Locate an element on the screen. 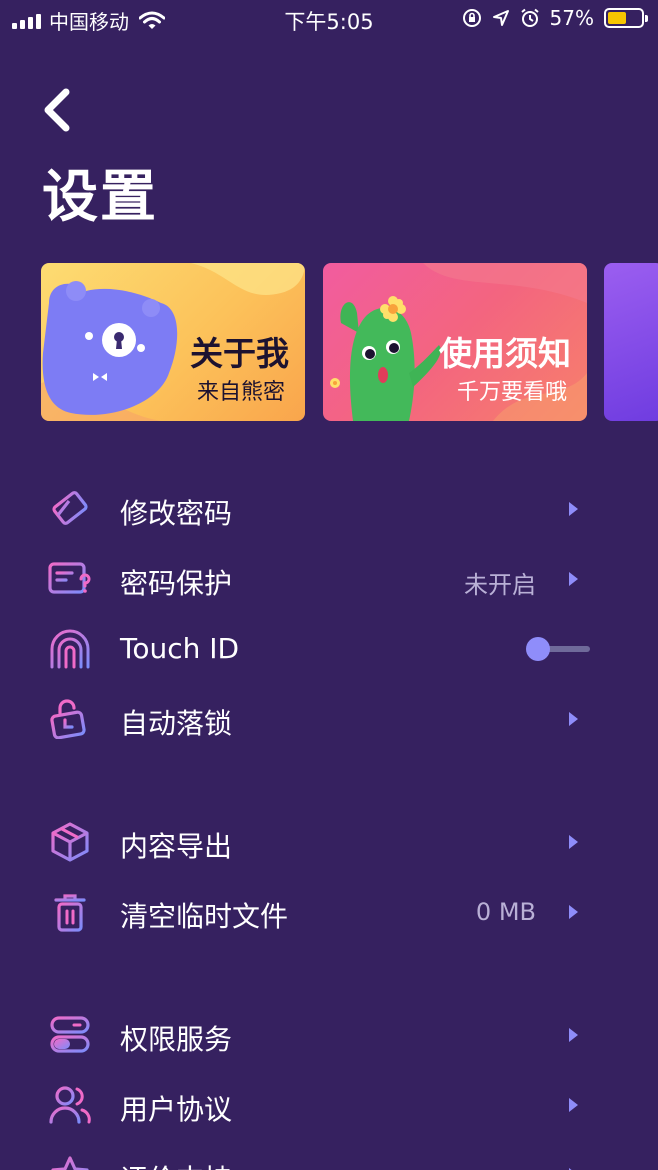 This screenshot has width=658, height=1170. about-me-card: 关于我 来自熊密 is located at coordinates (173, 342).